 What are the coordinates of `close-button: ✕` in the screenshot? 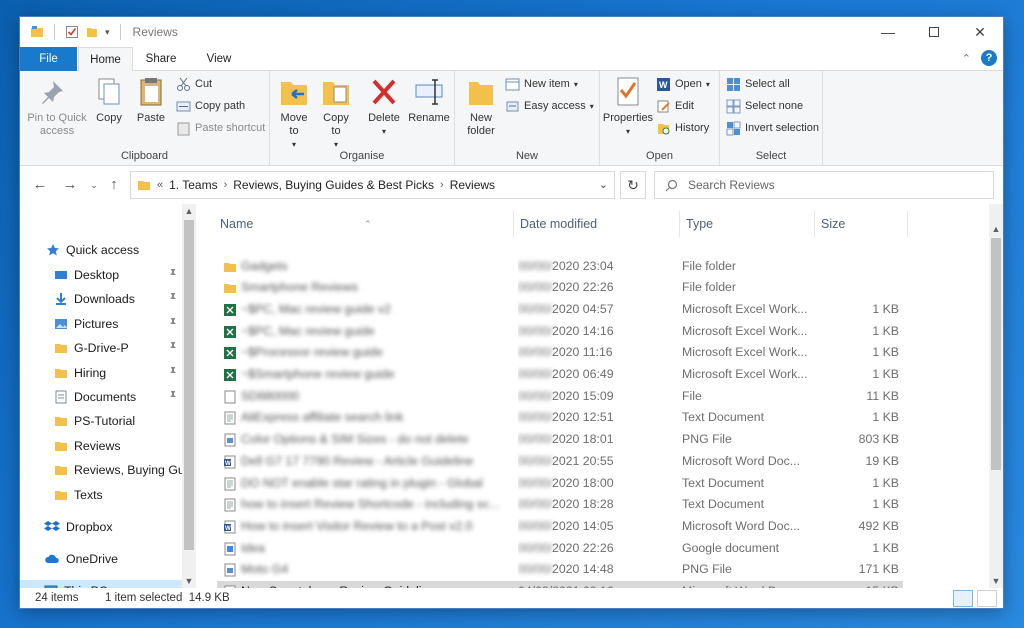 It's located at (980, 32).